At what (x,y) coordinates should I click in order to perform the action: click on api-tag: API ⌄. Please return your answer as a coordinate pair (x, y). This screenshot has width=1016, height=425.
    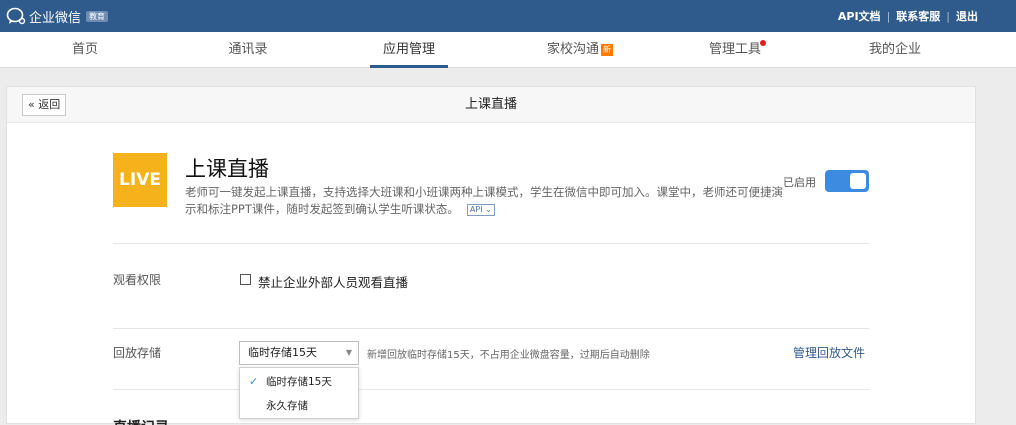
    Looking at the image, I should click on (480, 210).